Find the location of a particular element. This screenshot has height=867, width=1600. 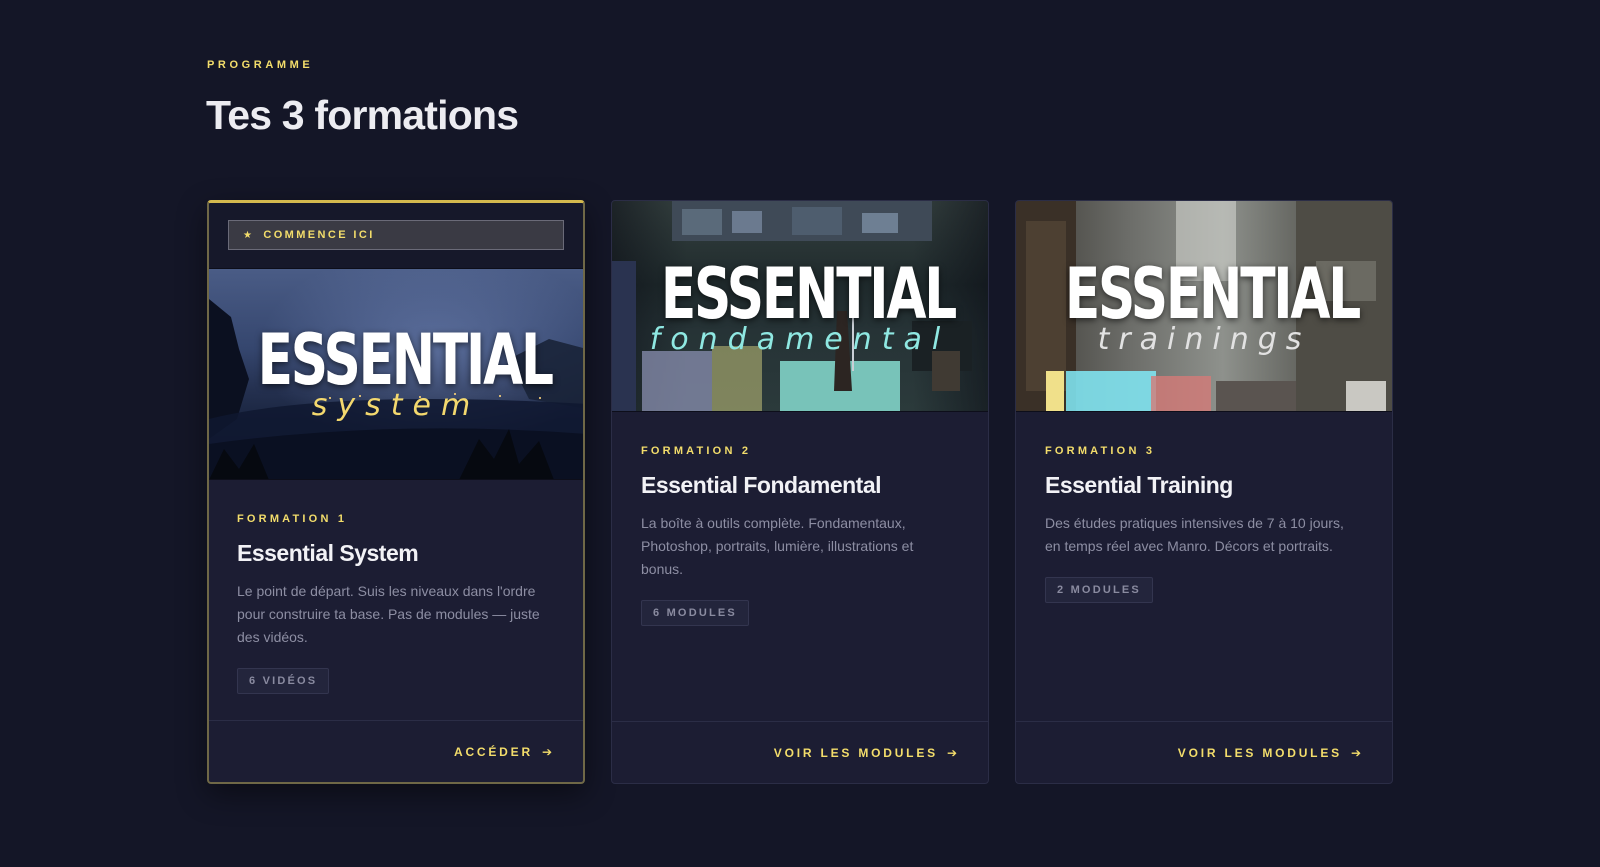

banner-area: ★ COMMENCE ICI is located at coordinates (396, 236).